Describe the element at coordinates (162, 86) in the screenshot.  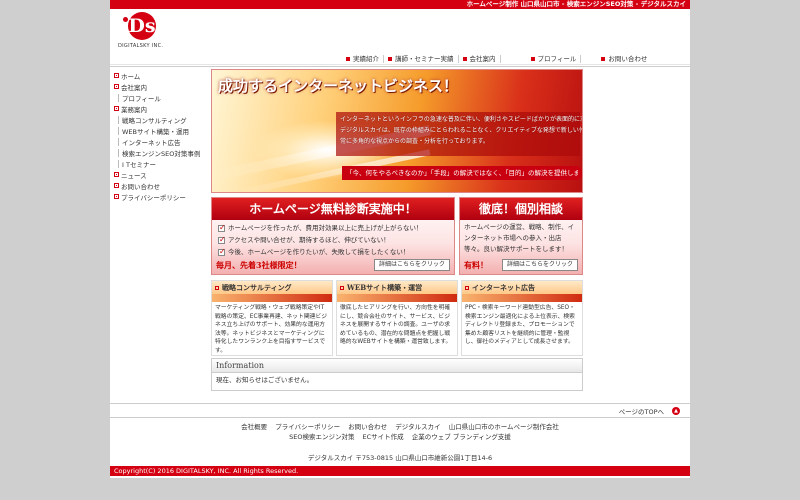
I see `sidebar-item: 会社案内` at that location.